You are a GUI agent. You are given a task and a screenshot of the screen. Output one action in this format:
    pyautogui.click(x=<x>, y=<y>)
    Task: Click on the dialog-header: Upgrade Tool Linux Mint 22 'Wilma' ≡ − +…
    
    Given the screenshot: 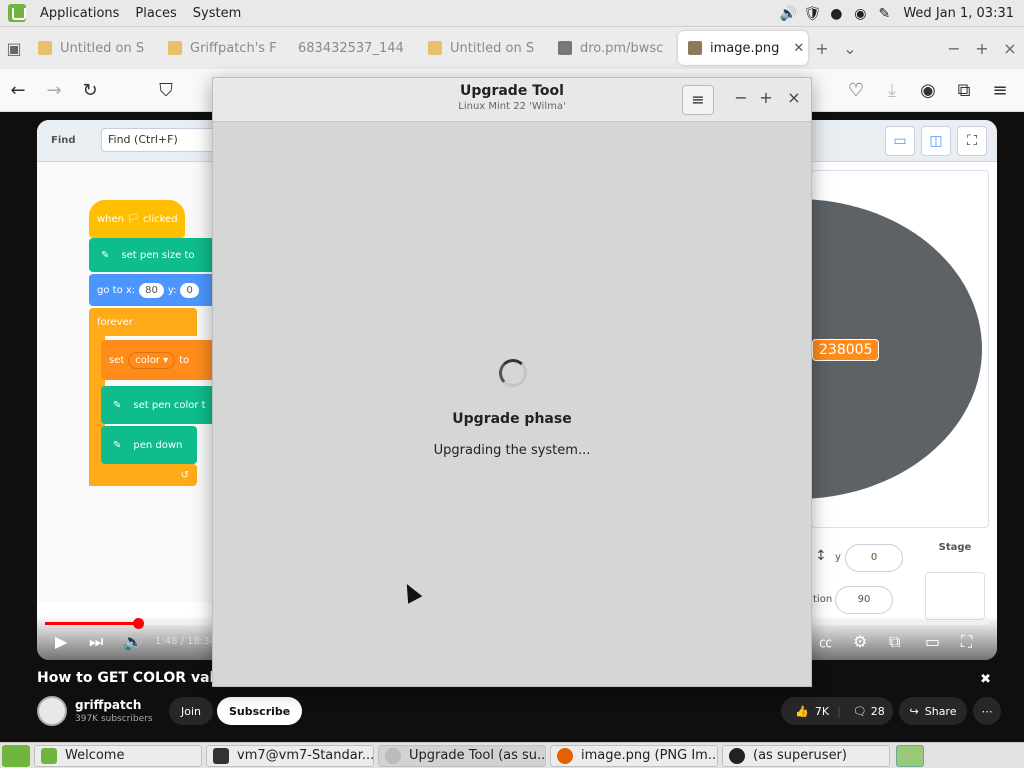 What is the action you would take?
    pyautogui.click(x=512, y=100)
    